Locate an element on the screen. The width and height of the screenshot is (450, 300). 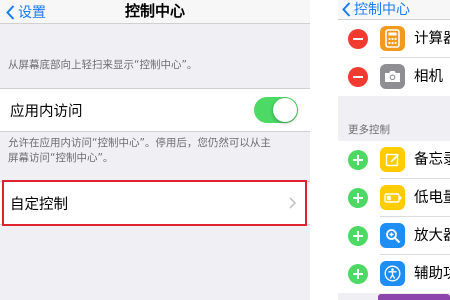
page-title: 控制中心 is located at coordinates (154, 11).